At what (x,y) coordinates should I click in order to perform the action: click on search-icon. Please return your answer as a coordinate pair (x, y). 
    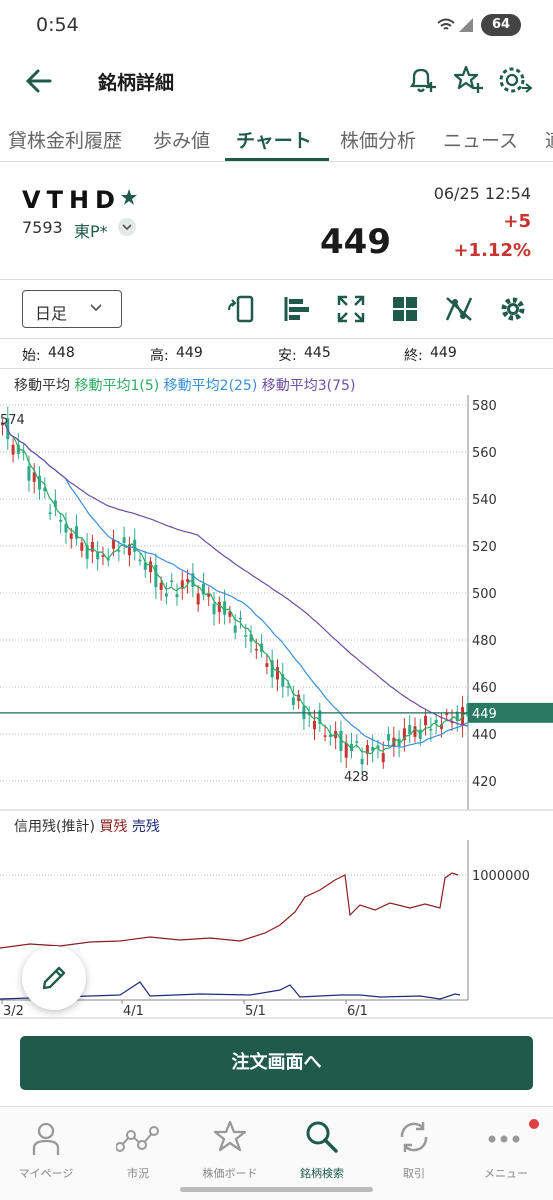
    Looking at the image, I should click on (322, 1137).